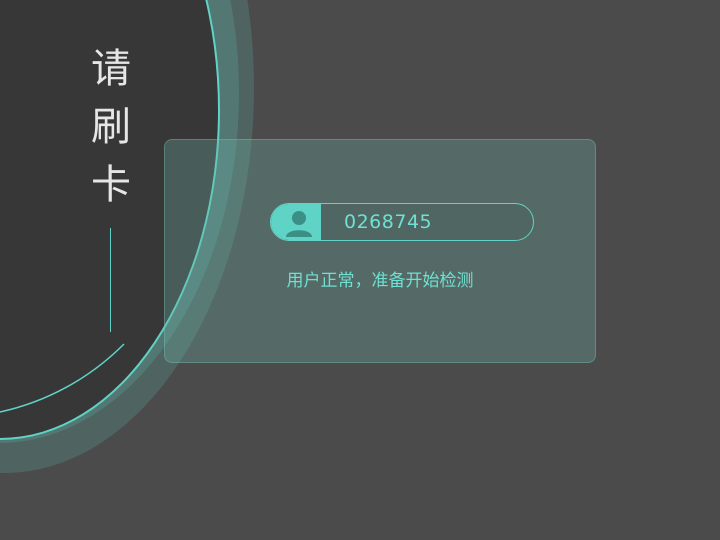  What do you see at coordinates (388, 222) in the screenshot?
I see `card-id-value: 0268745` at bounding box center [388, 222].